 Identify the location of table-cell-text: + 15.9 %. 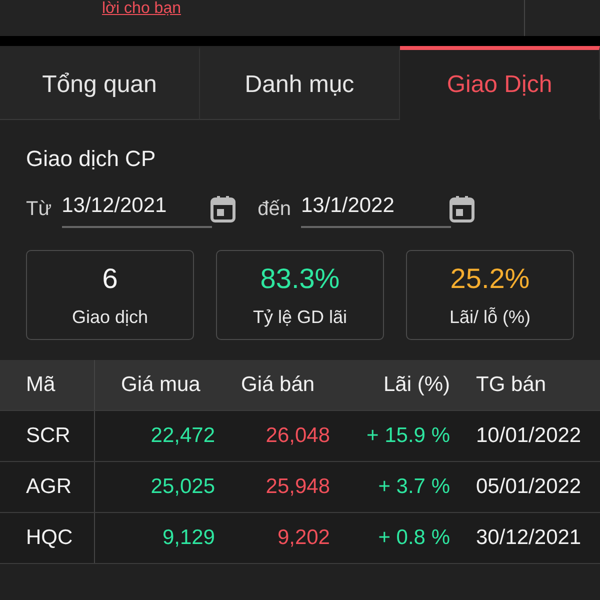
(408, 436).